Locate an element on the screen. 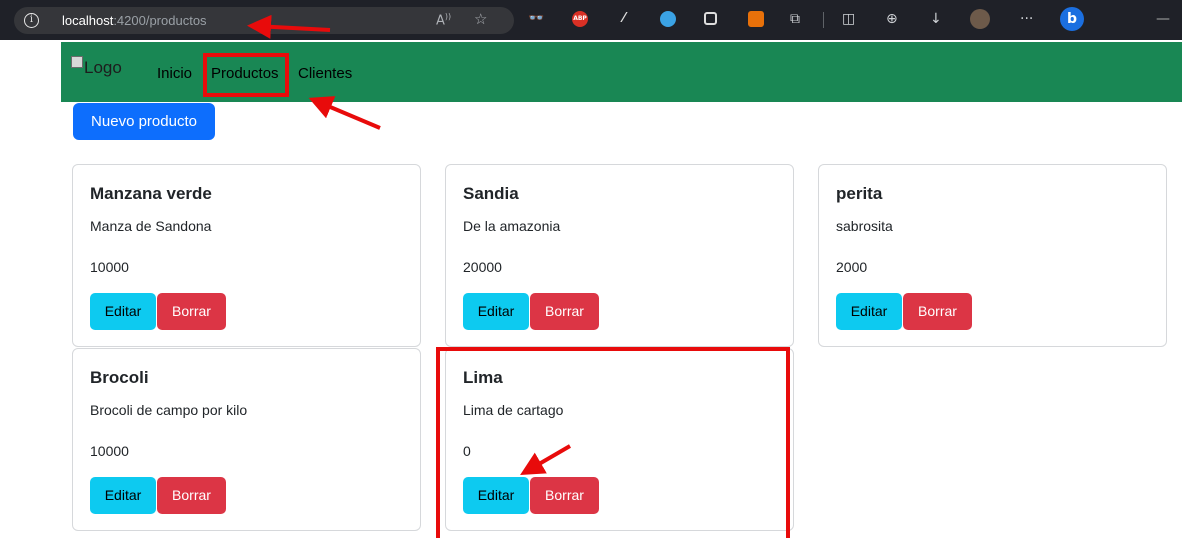  productos-arrow is located at coordinates (344, 113).